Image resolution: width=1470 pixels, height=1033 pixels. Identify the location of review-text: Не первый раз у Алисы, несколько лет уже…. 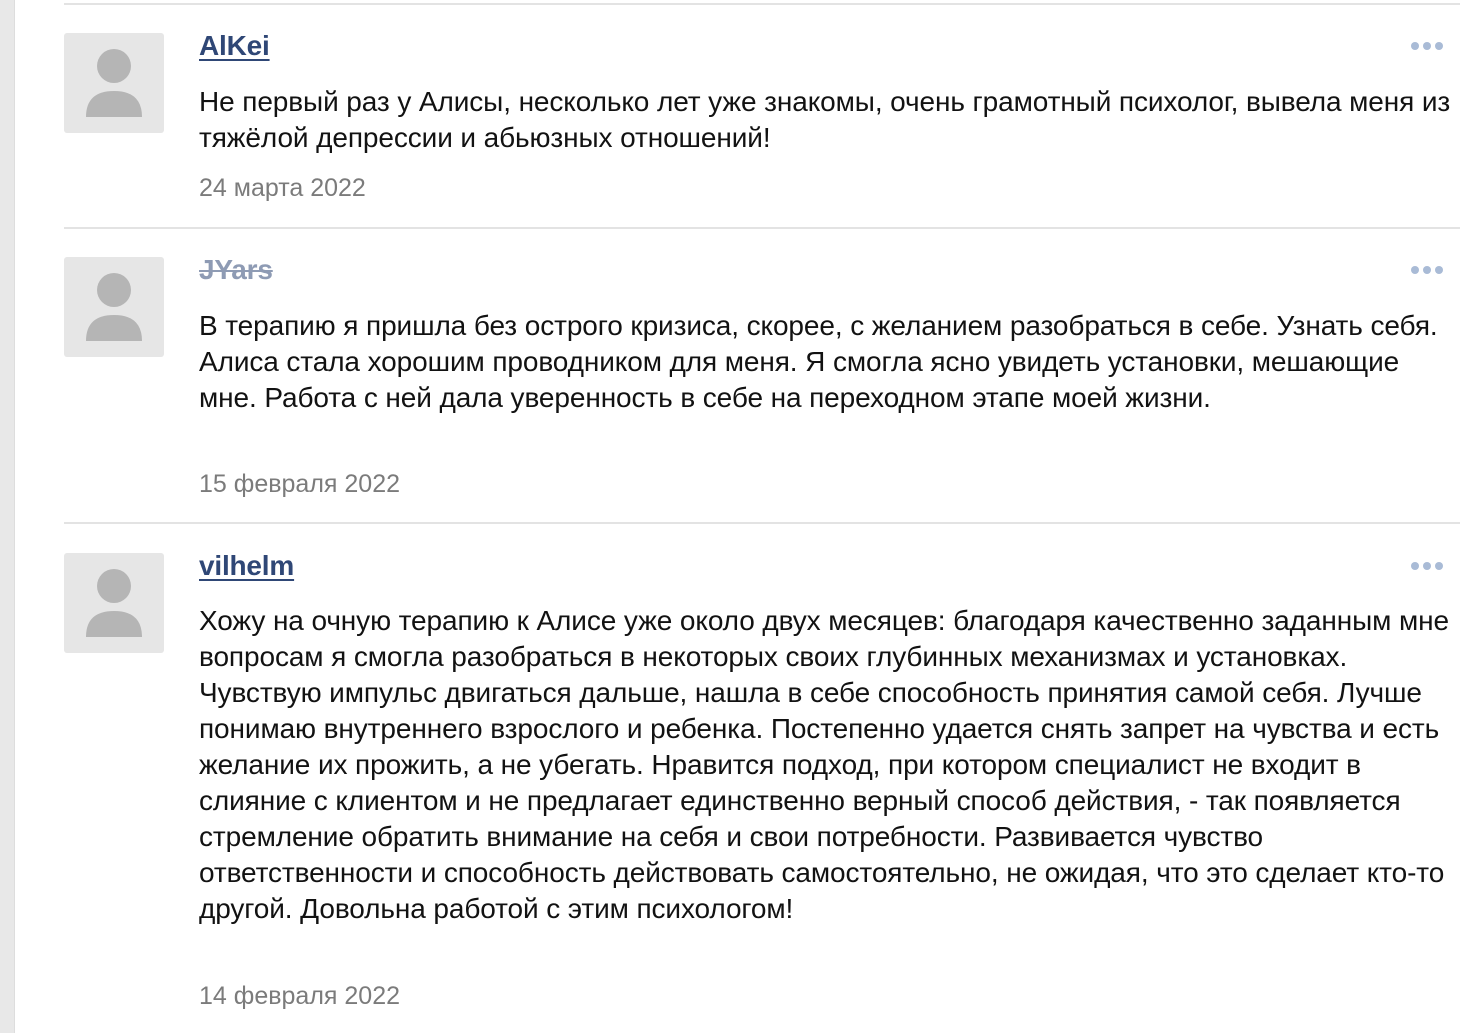
(825, 119).